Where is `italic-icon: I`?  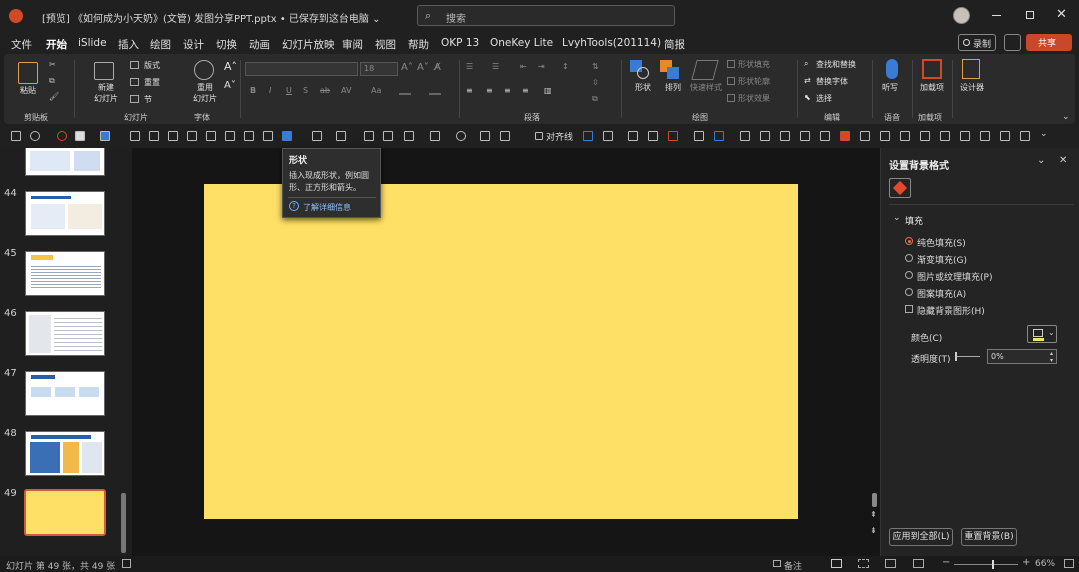 italic-icon: I is located at coordinates (270, 90).